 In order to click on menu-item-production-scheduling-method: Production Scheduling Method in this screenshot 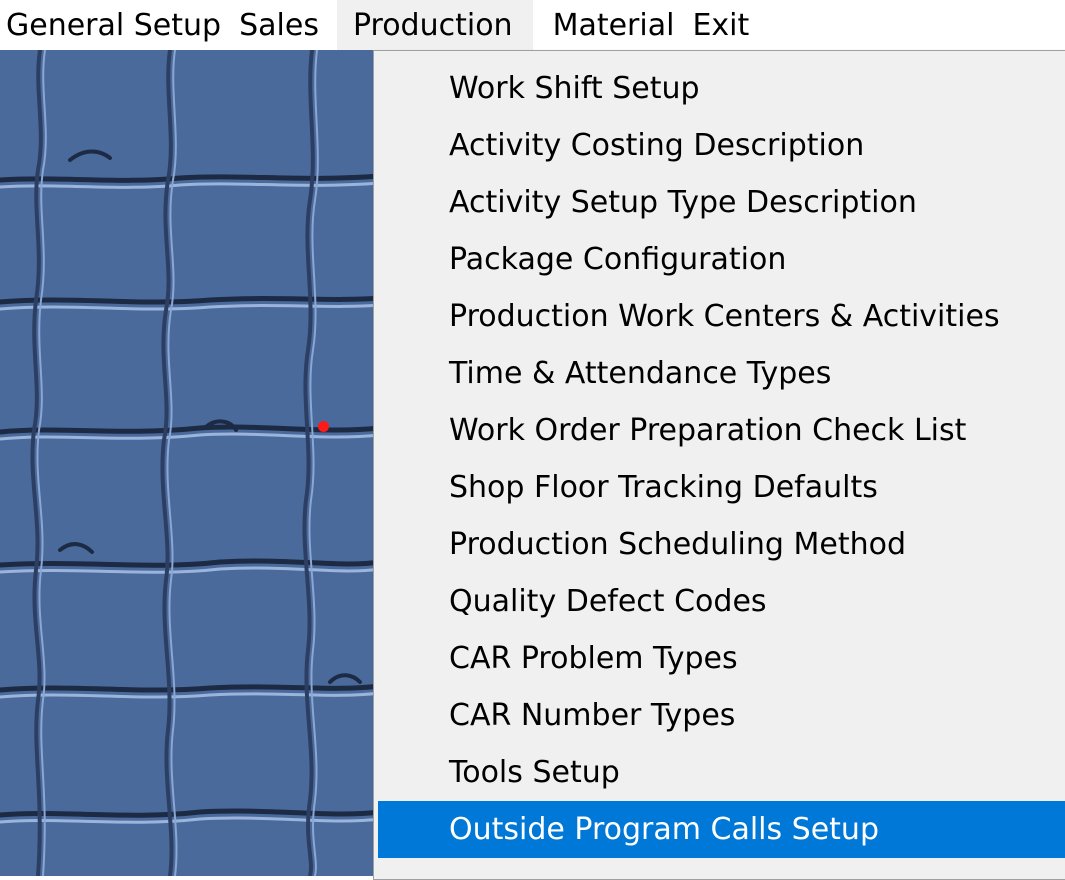, I will do `click(721, 544)`.